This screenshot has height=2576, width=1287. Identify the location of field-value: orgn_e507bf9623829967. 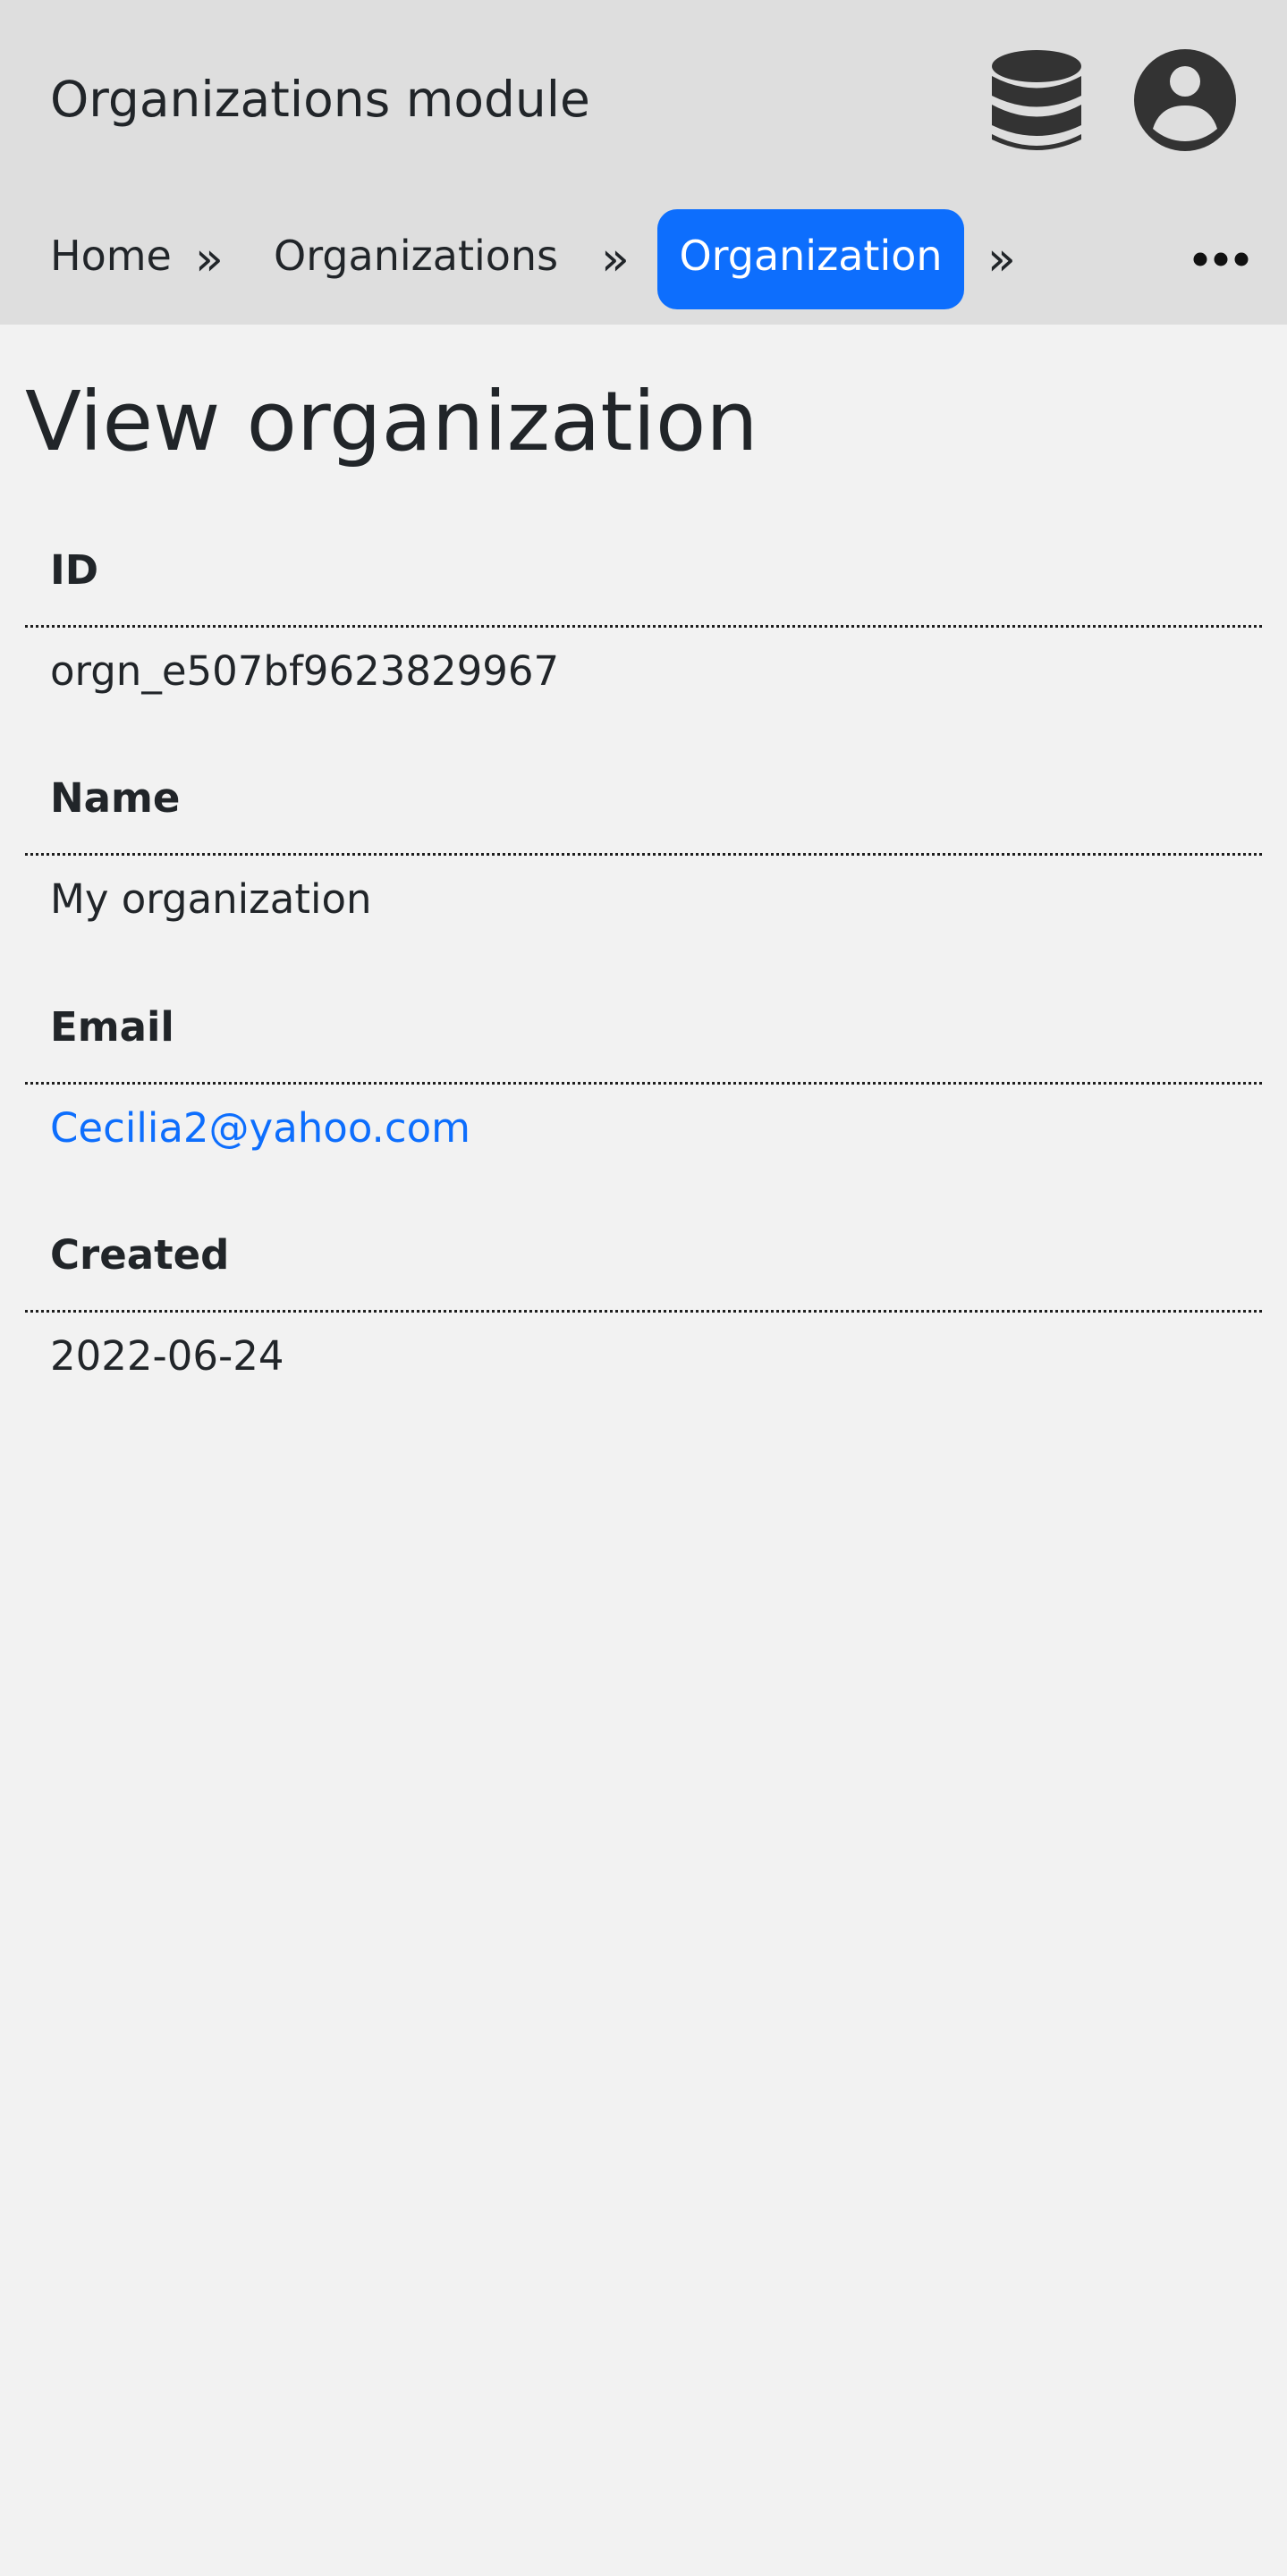
(305, 671).